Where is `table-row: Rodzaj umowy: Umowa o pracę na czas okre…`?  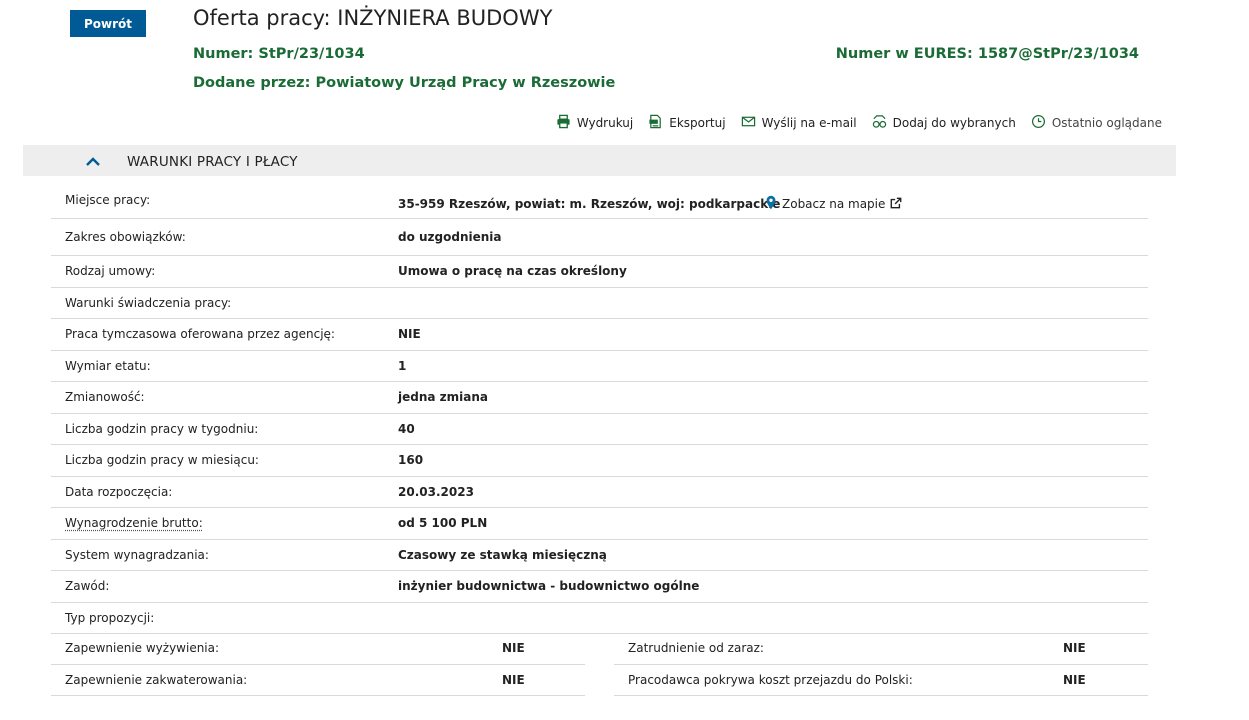
table-row: Rodzaj umowy: Umowa o pracę na czas okre… is located at coordinates (599, 272).